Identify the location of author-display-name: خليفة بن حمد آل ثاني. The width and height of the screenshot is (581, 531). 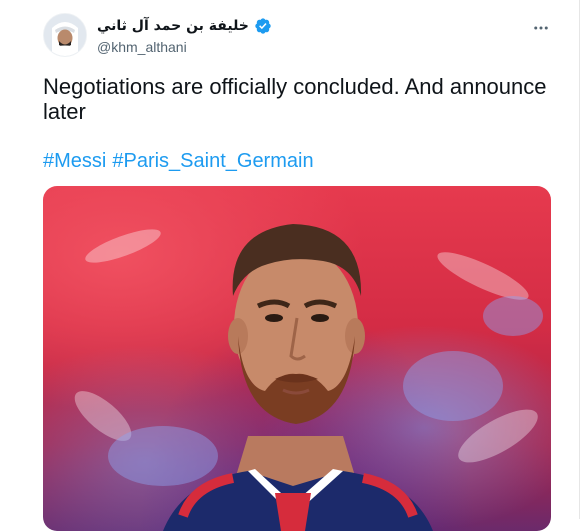
(173, 26).